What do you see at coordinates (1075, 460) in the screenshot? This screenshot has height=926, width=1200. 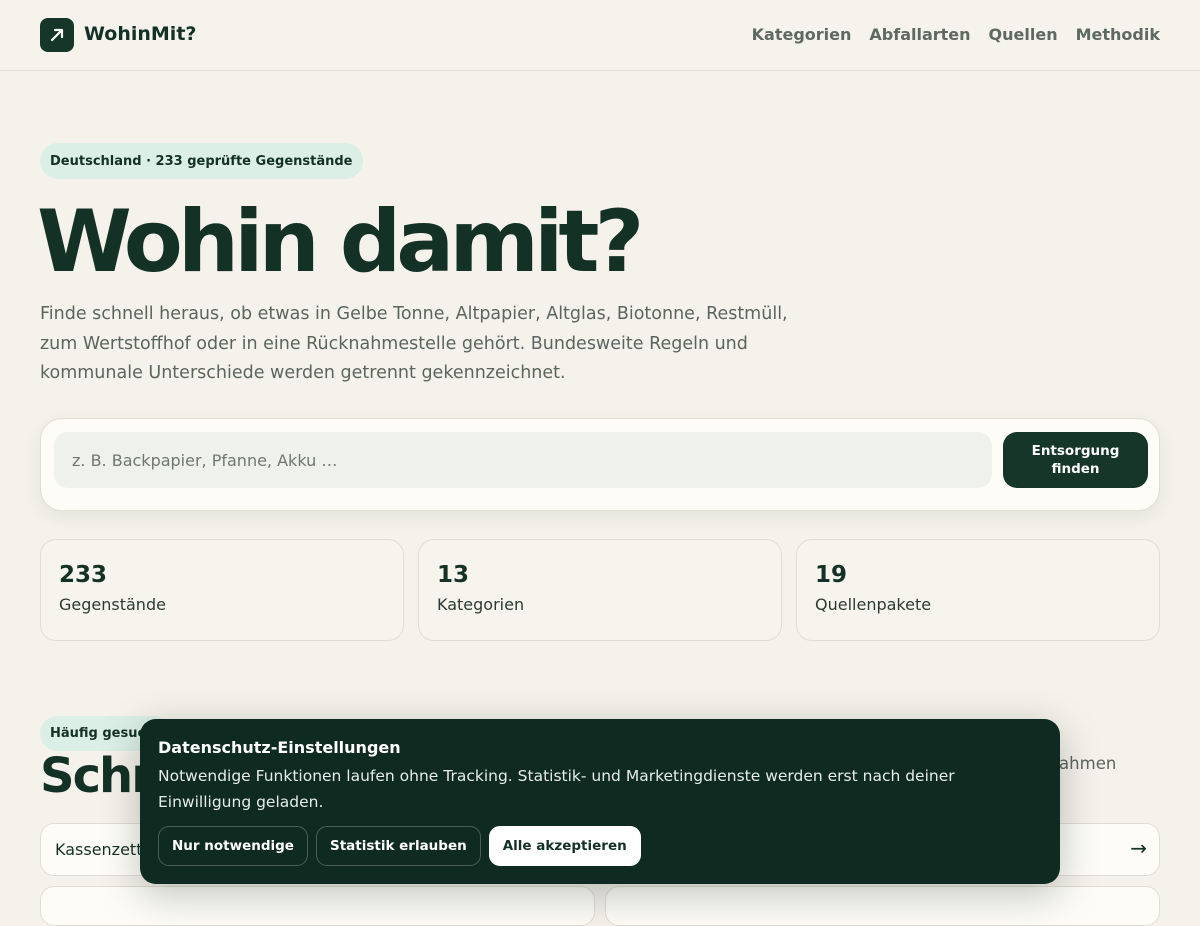 I see `find-disposal-button: Entsorgung finden` at bounding box center [1075, 460].